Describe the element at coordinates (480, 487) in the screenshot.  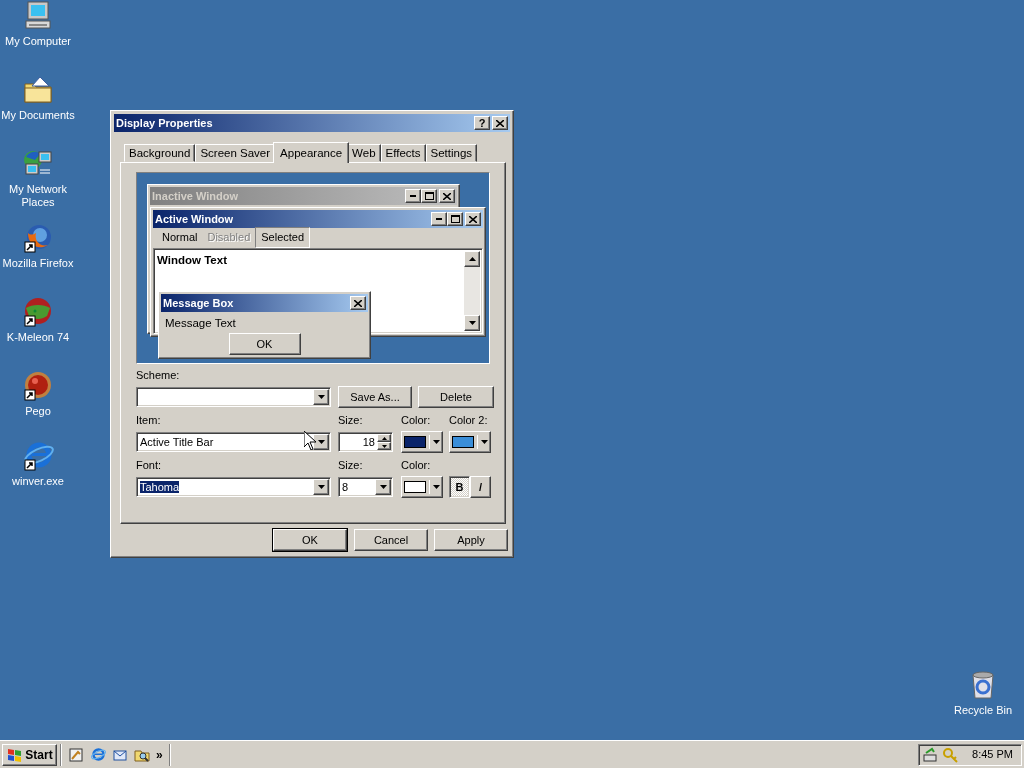
I see `italic-button: /` at that location.